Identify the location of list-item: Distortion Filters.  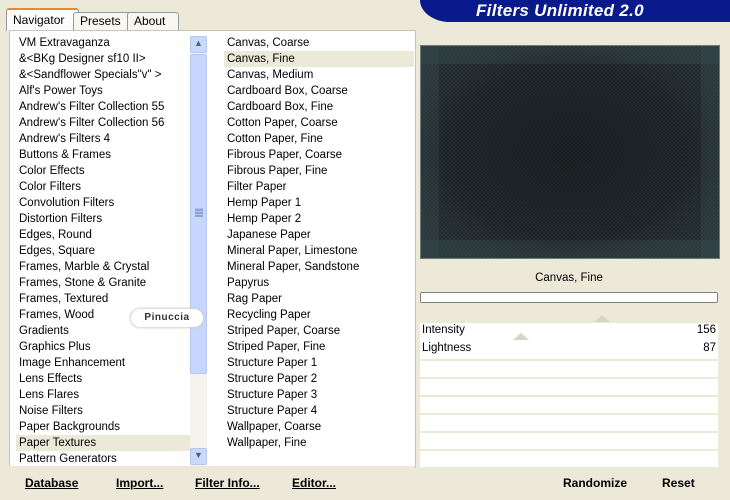
(106, 219).